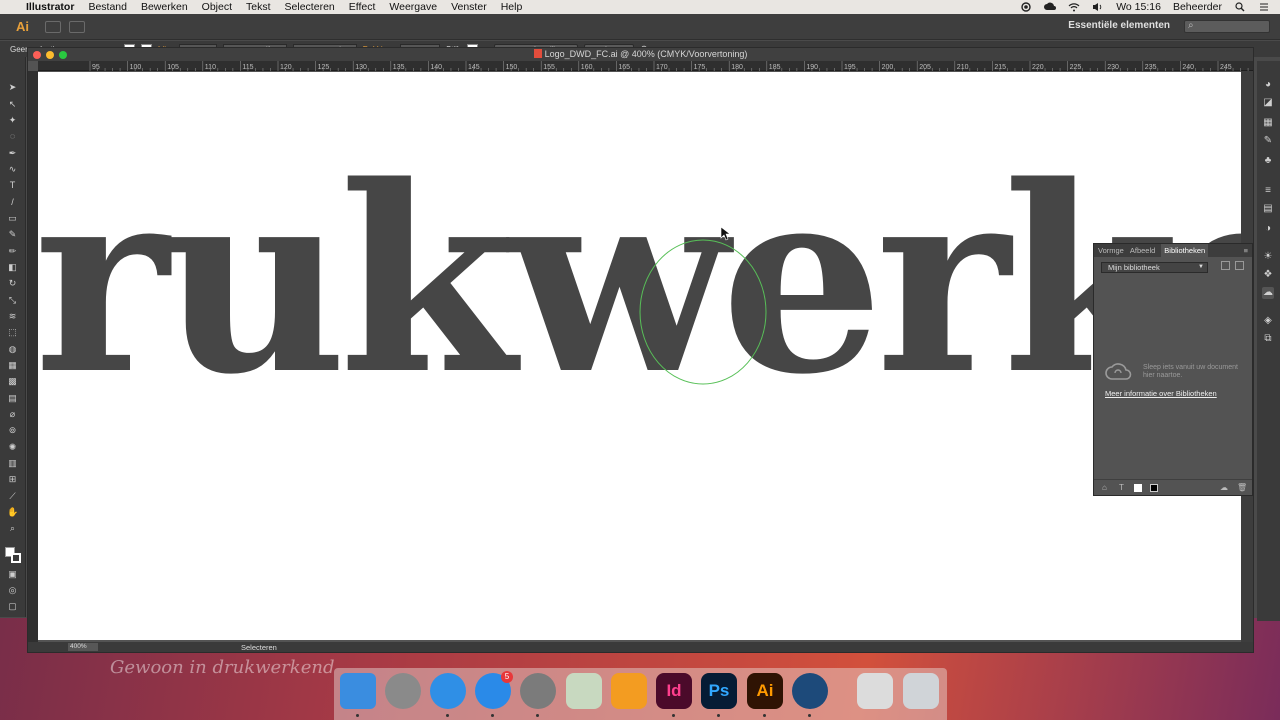 Image resolution: width=1280 pixels, height=720 pixels. Describe the element at coordinates (538, 691) in the screenshot. I see `dock-app-systeemvoorkeuren` at that location.